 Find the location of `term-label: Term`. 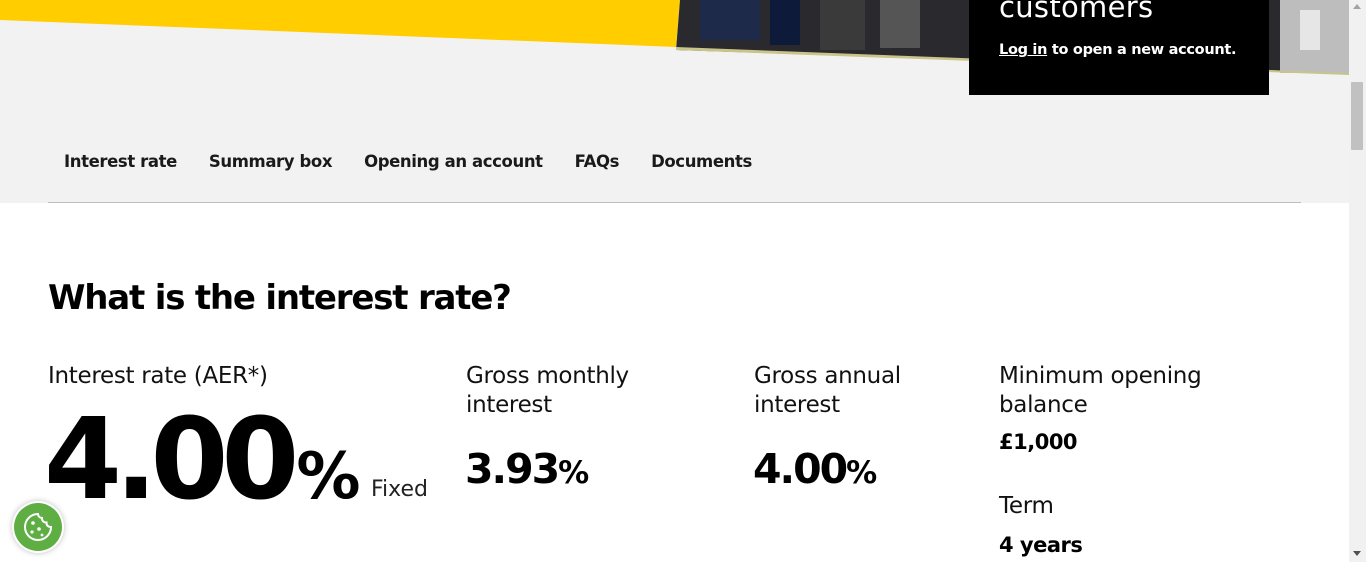

term-label: Term is located at coordinates (1026, 506).